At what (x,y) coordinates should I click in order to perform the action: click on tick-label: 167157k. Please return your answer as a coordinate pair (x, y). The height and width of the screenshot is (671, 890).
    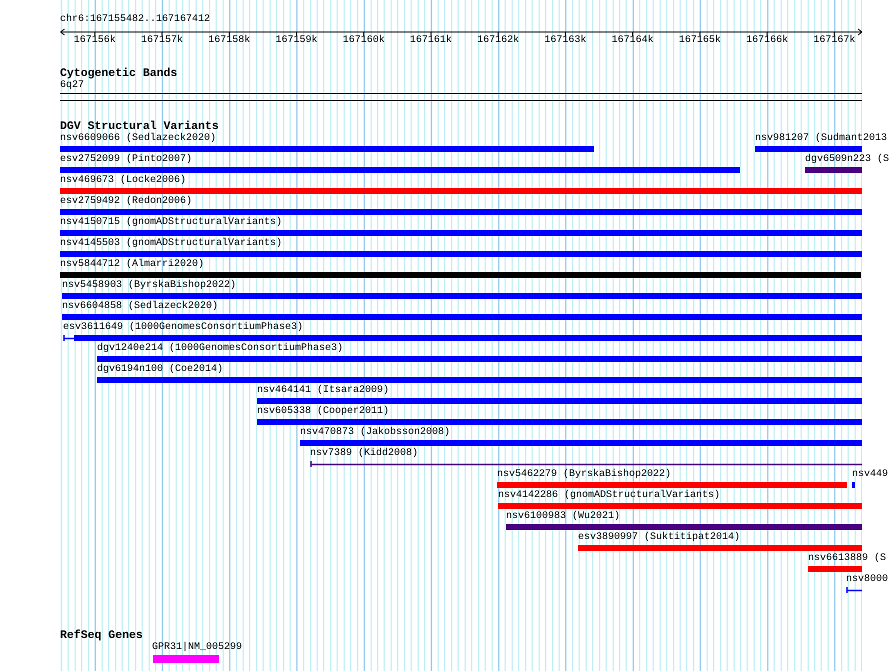
    Looking at the image, I should click on (162, 41).